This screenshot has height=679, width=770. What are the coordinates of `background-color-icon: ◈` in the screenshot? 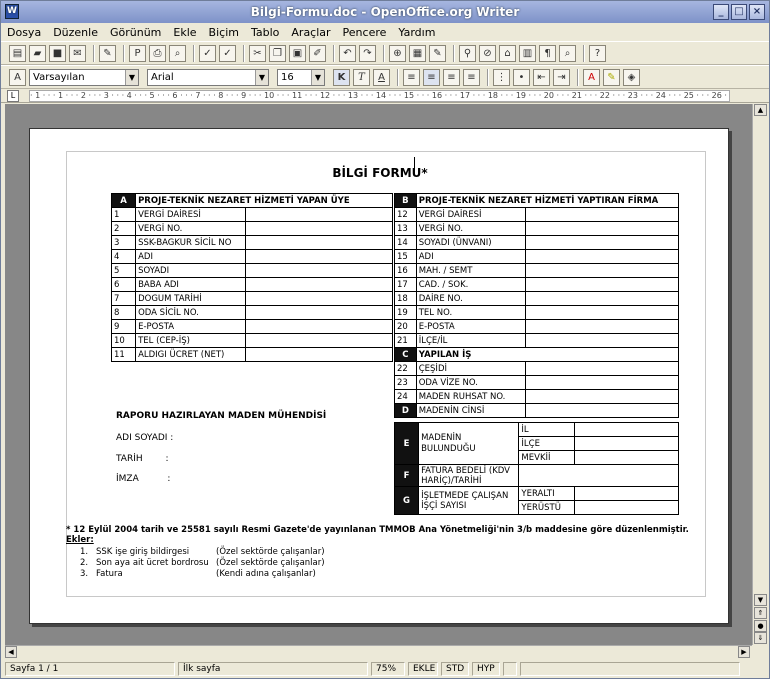 It's located at (631, 77).